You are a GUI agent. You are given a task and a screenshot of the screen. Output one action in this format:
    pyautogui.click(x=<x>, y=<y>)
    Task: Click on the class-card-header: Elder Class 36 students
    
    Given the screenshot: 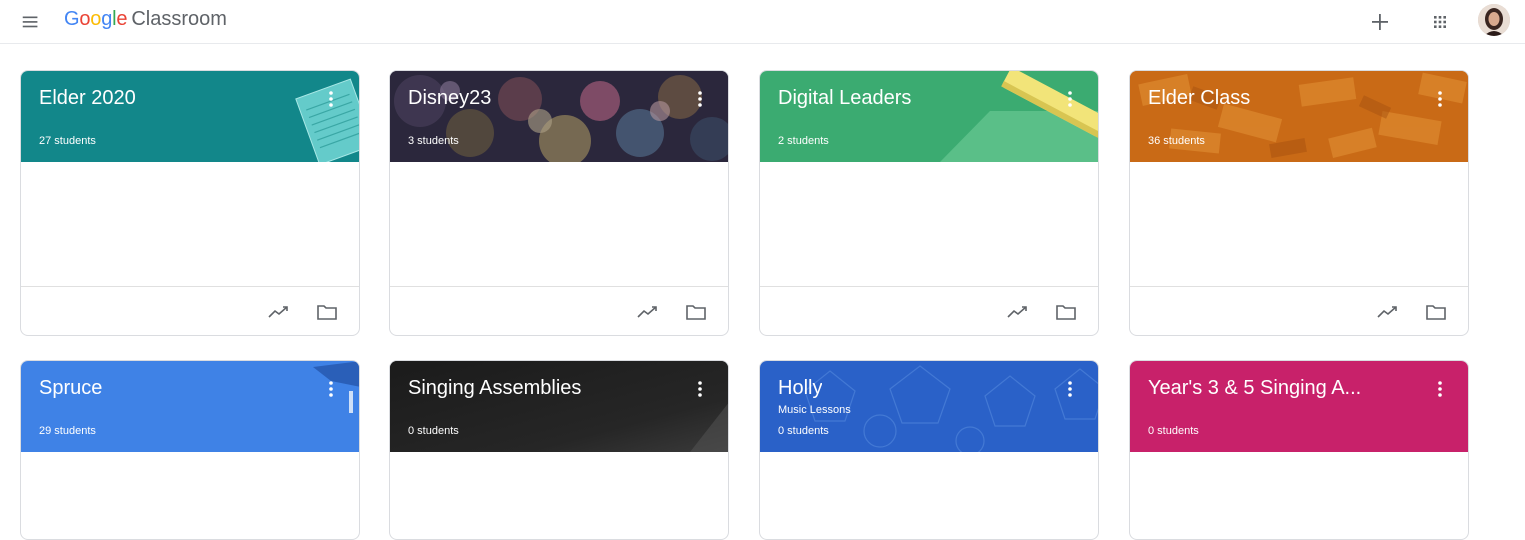 What is the action you would take?
    pyautogui.click(x=1299, y=116)
    